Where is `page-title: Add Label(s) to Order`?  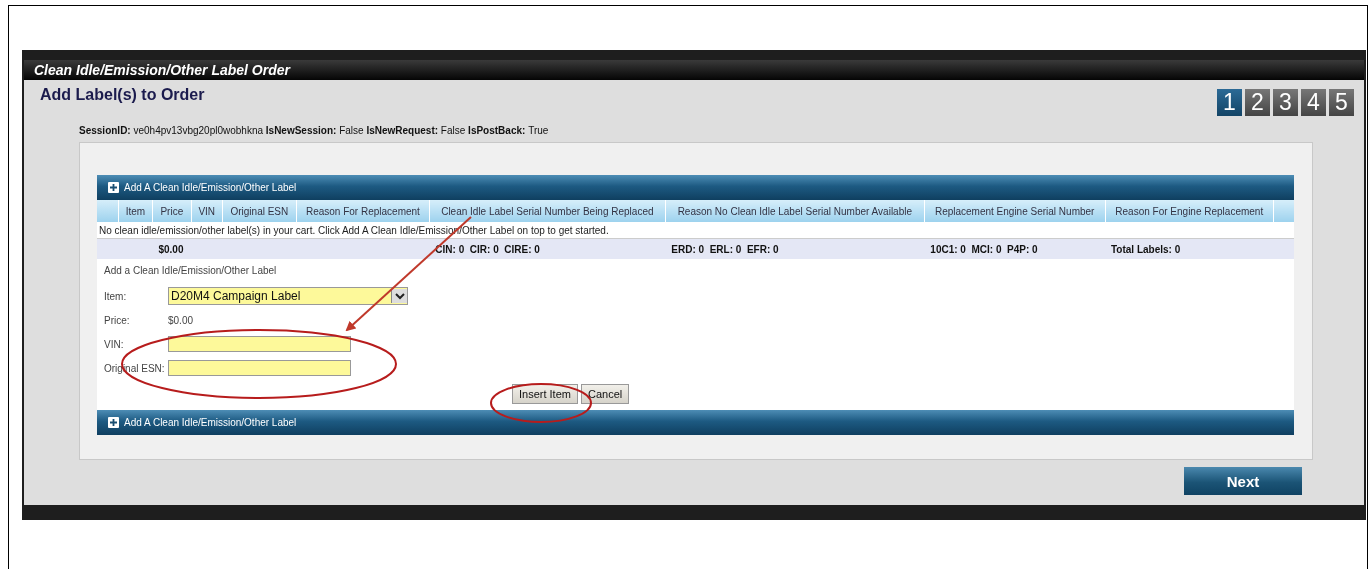
page-title: Add Label(s) to Order is located at coordinates (122, 95).